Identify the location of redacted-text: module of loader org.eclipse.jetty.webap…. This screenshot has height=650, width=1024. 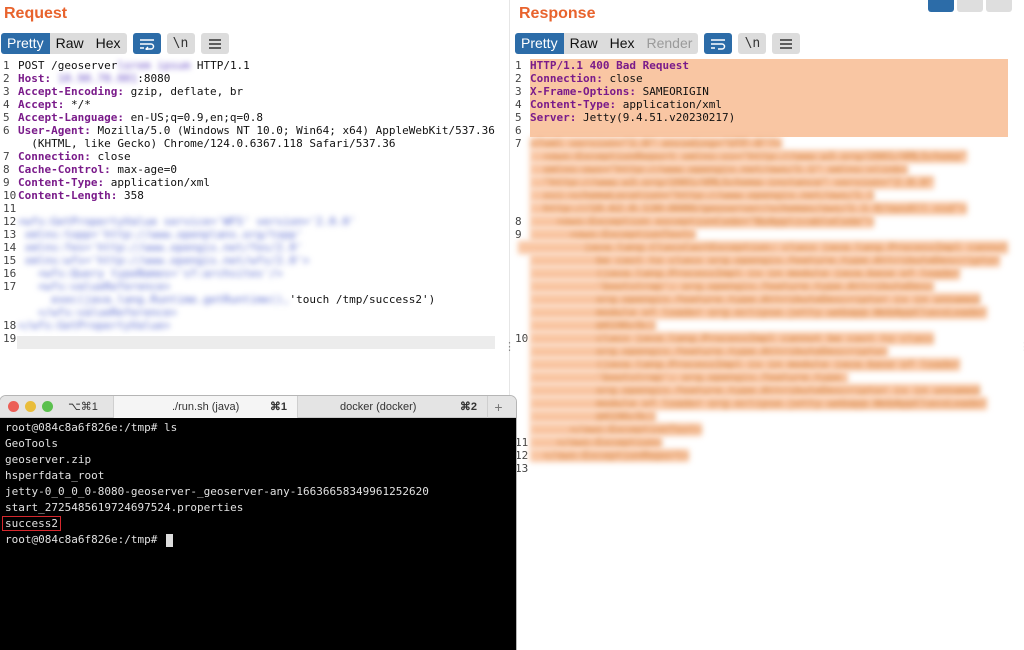
(758, 403).